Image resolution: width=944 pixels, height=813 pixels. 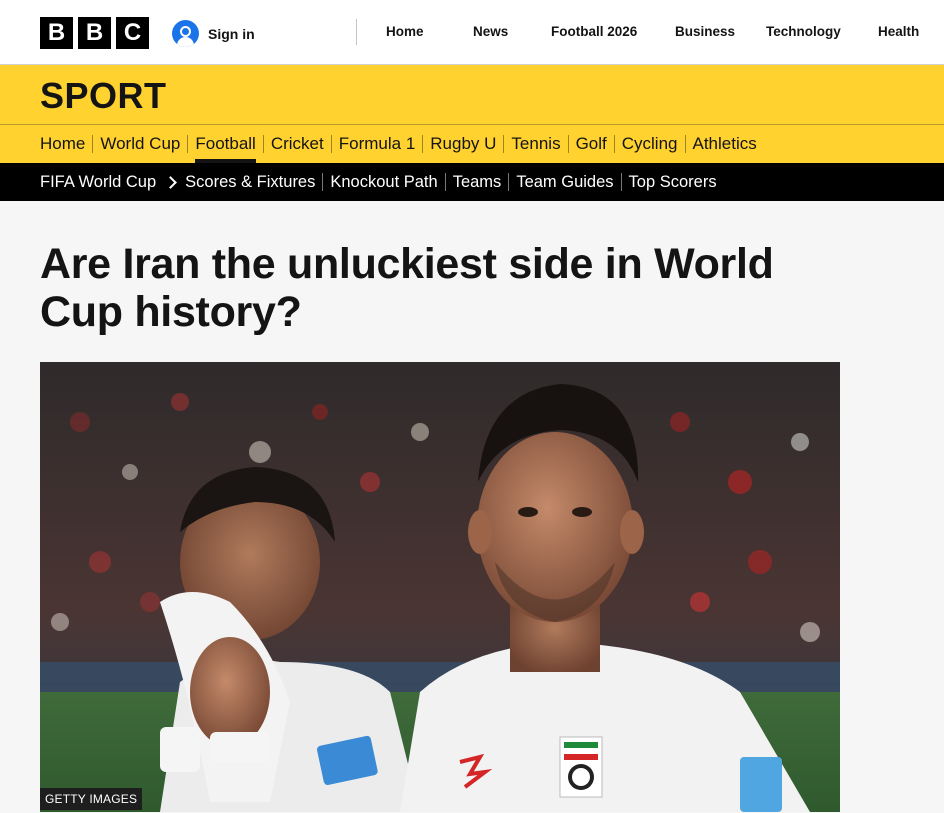 I want to click on sport-nav-home: Home, so click(x=62, y=144).